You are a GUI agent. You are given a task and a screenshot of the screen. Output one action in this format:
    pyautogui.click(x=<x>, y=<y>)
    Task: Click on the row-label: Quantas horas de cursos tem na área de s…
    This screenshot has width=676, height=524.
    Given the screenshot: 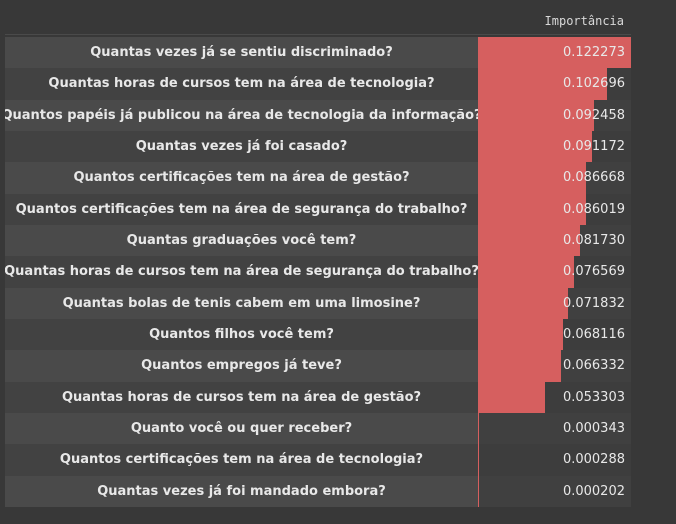 What is the action you would take?
    pyautogui.click(x=241, y=272)
    